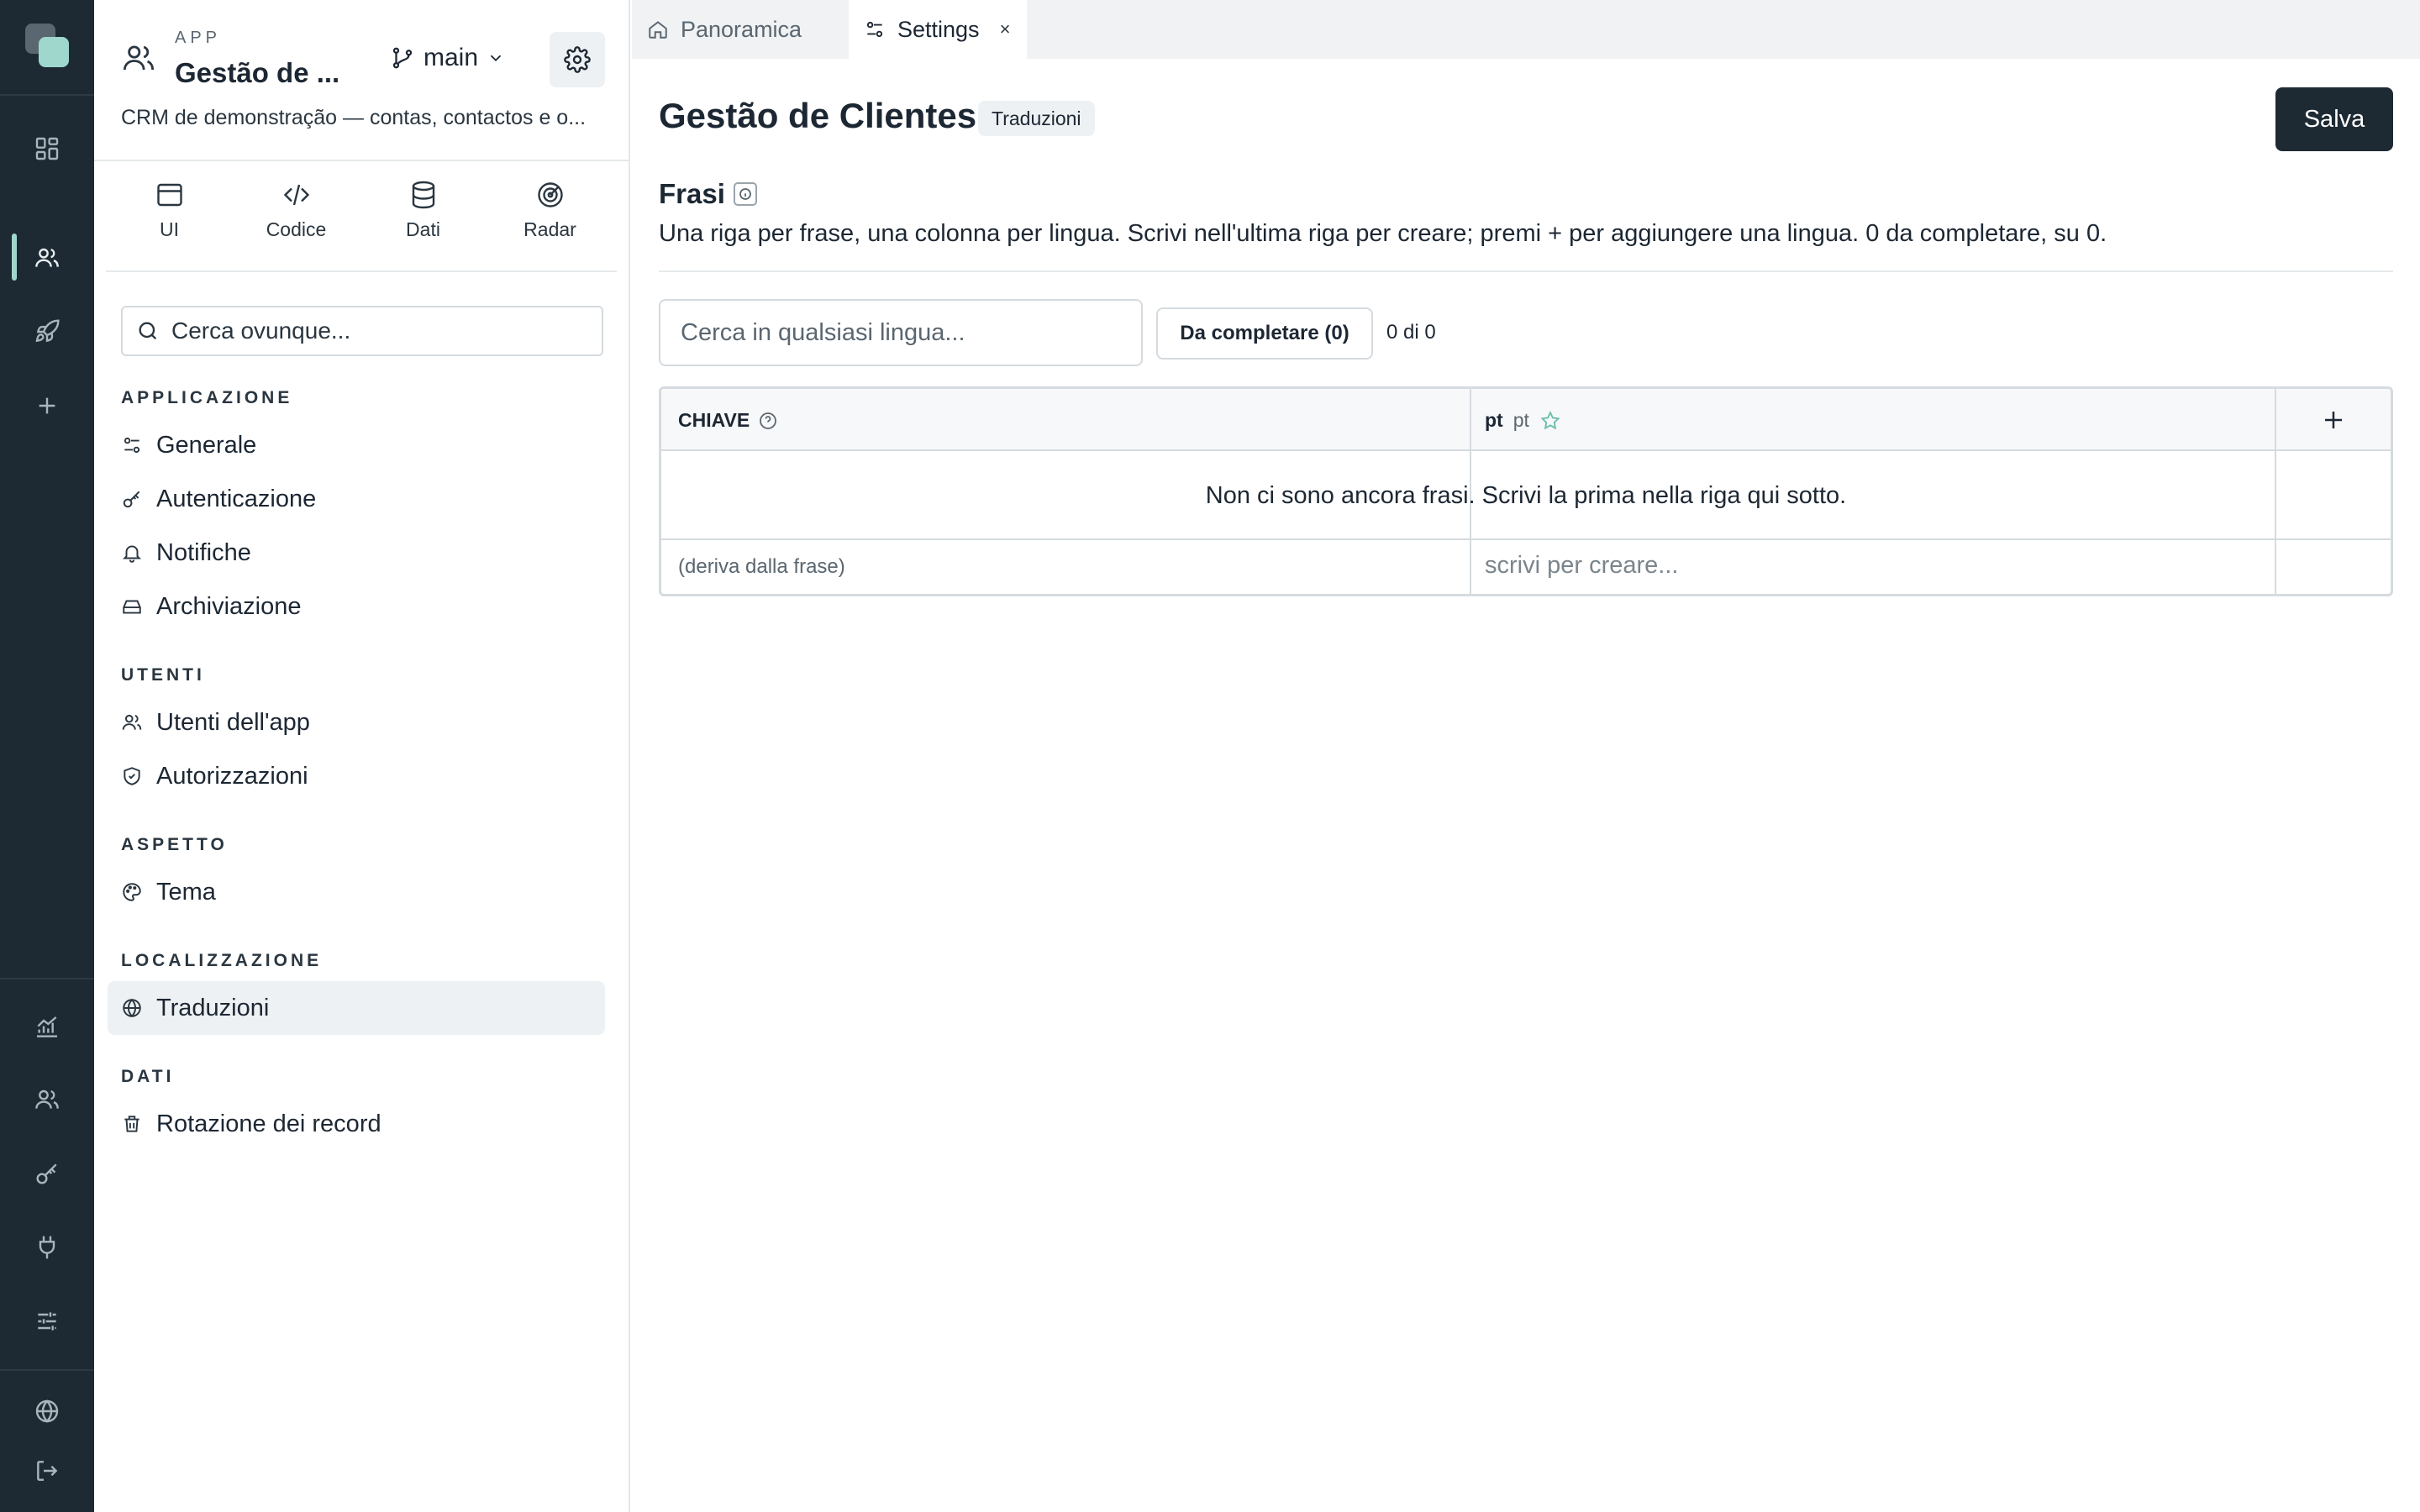  I want to click on info-icon, so click(745, 194).